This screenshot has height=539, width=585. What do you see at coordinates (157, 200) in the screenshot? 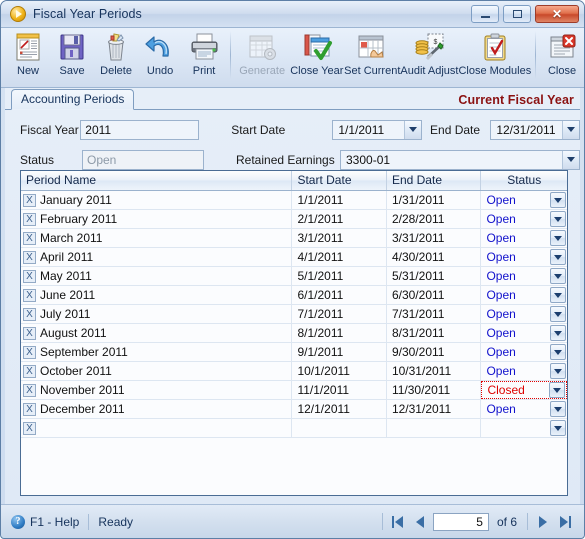
I see `cell-period-name: X January 2011` at bounding box center [157, 200].